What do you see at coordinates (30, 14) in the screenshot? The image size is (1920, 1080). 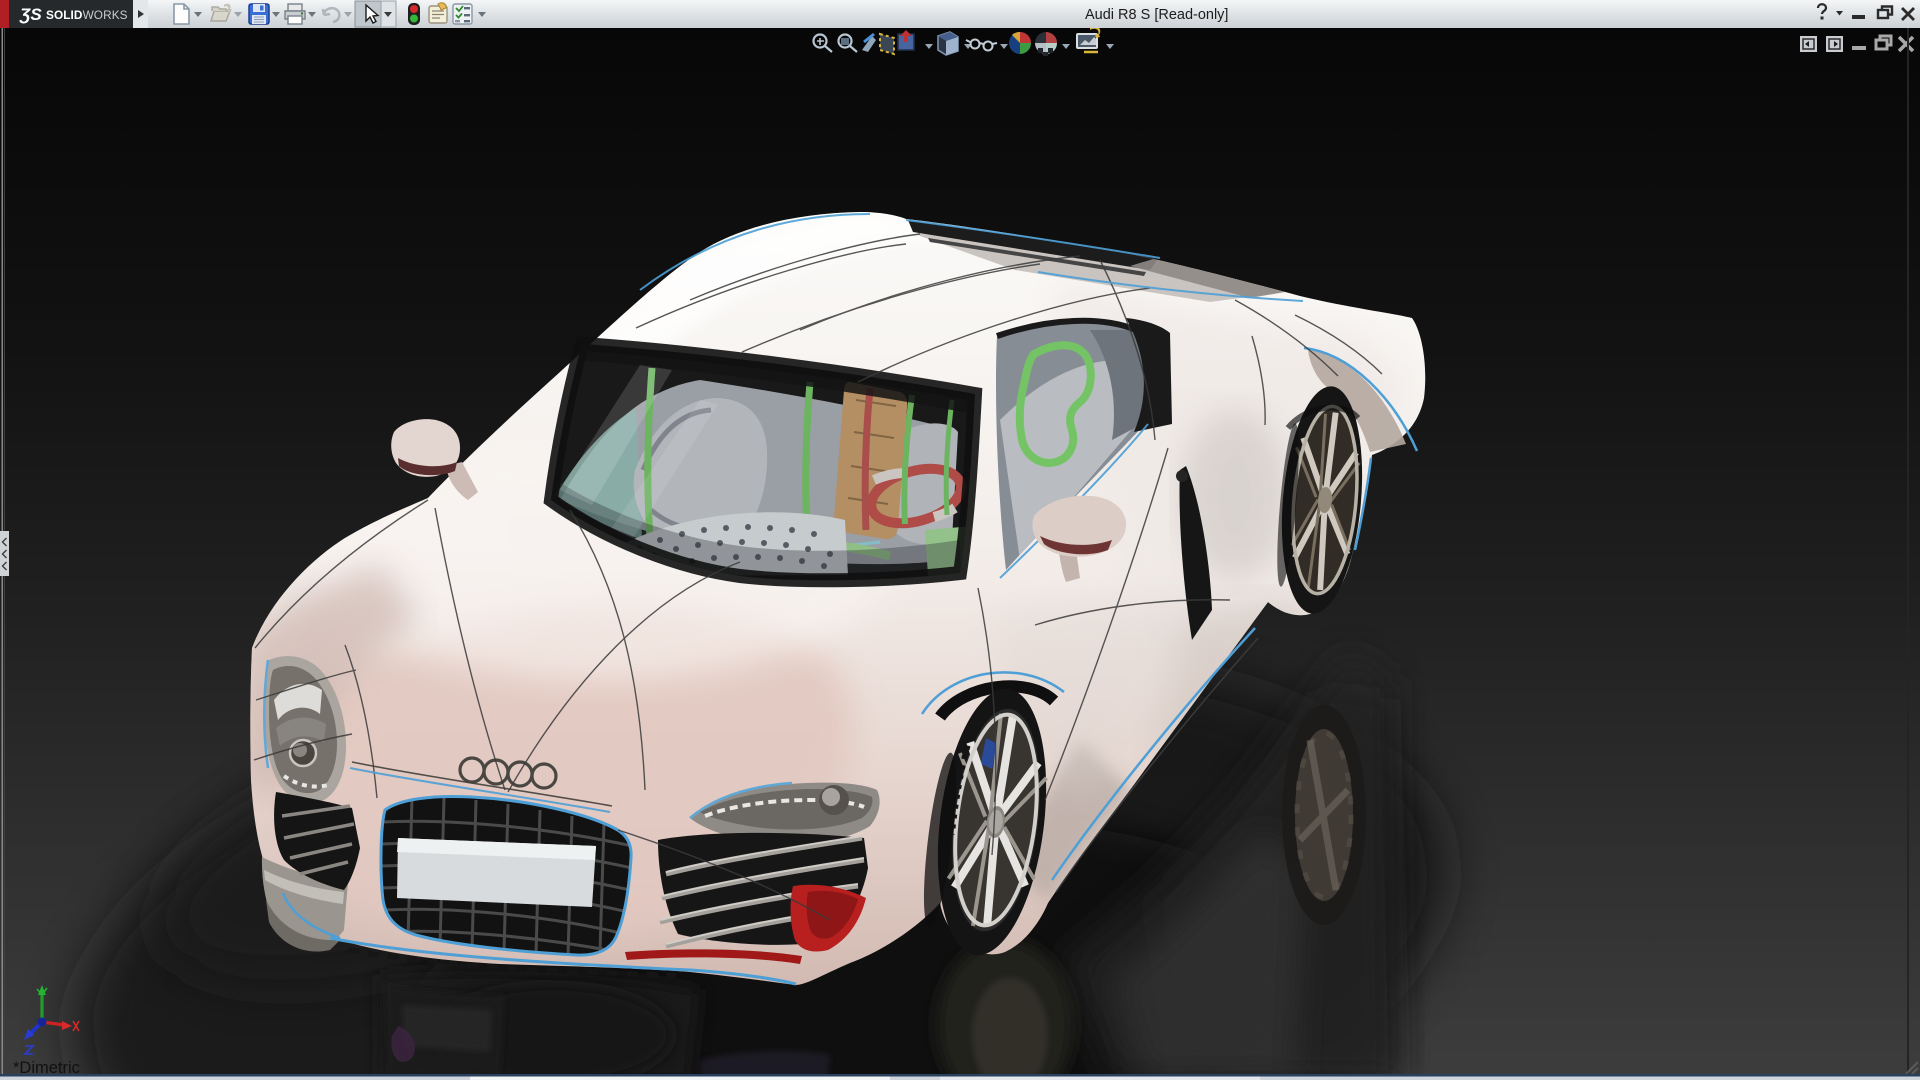 I see `svg-text: ƷS` at bounding box center [30, 14].